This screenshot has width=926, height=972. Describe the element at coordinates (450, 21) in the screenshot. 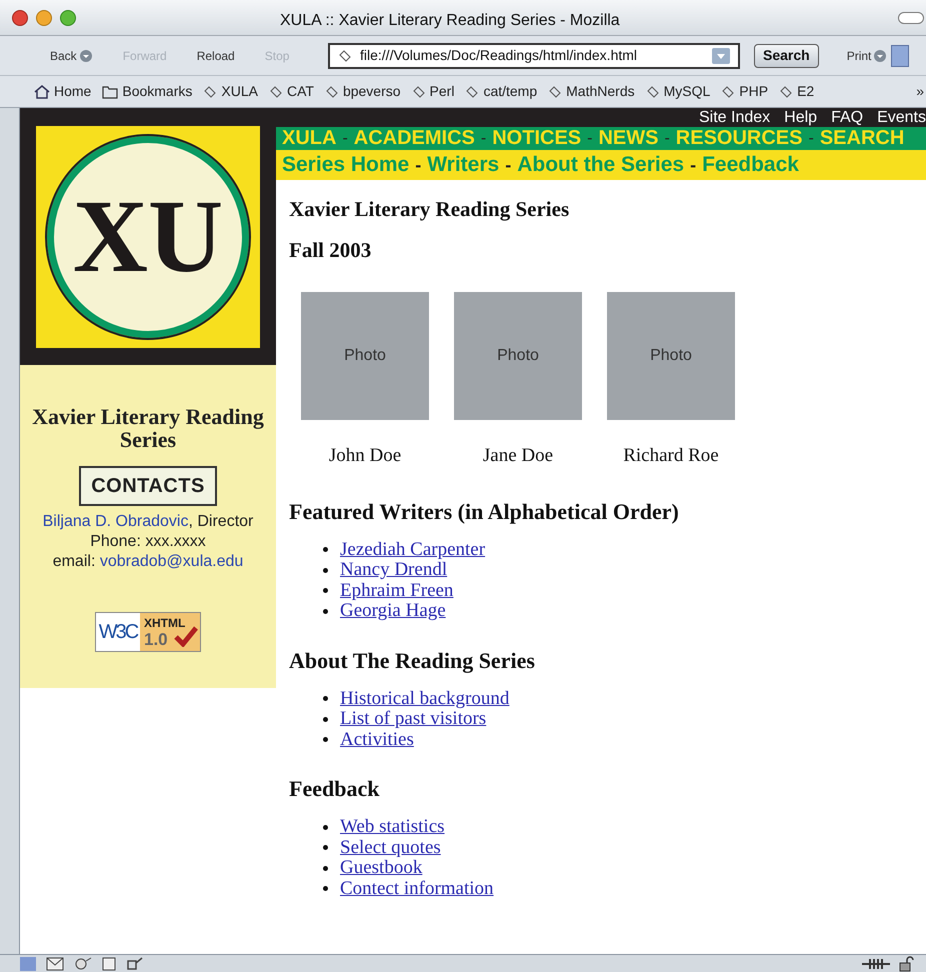

I see `window-title: XULA :: Xavier Literary Reading Series - Mozilla` at that location.